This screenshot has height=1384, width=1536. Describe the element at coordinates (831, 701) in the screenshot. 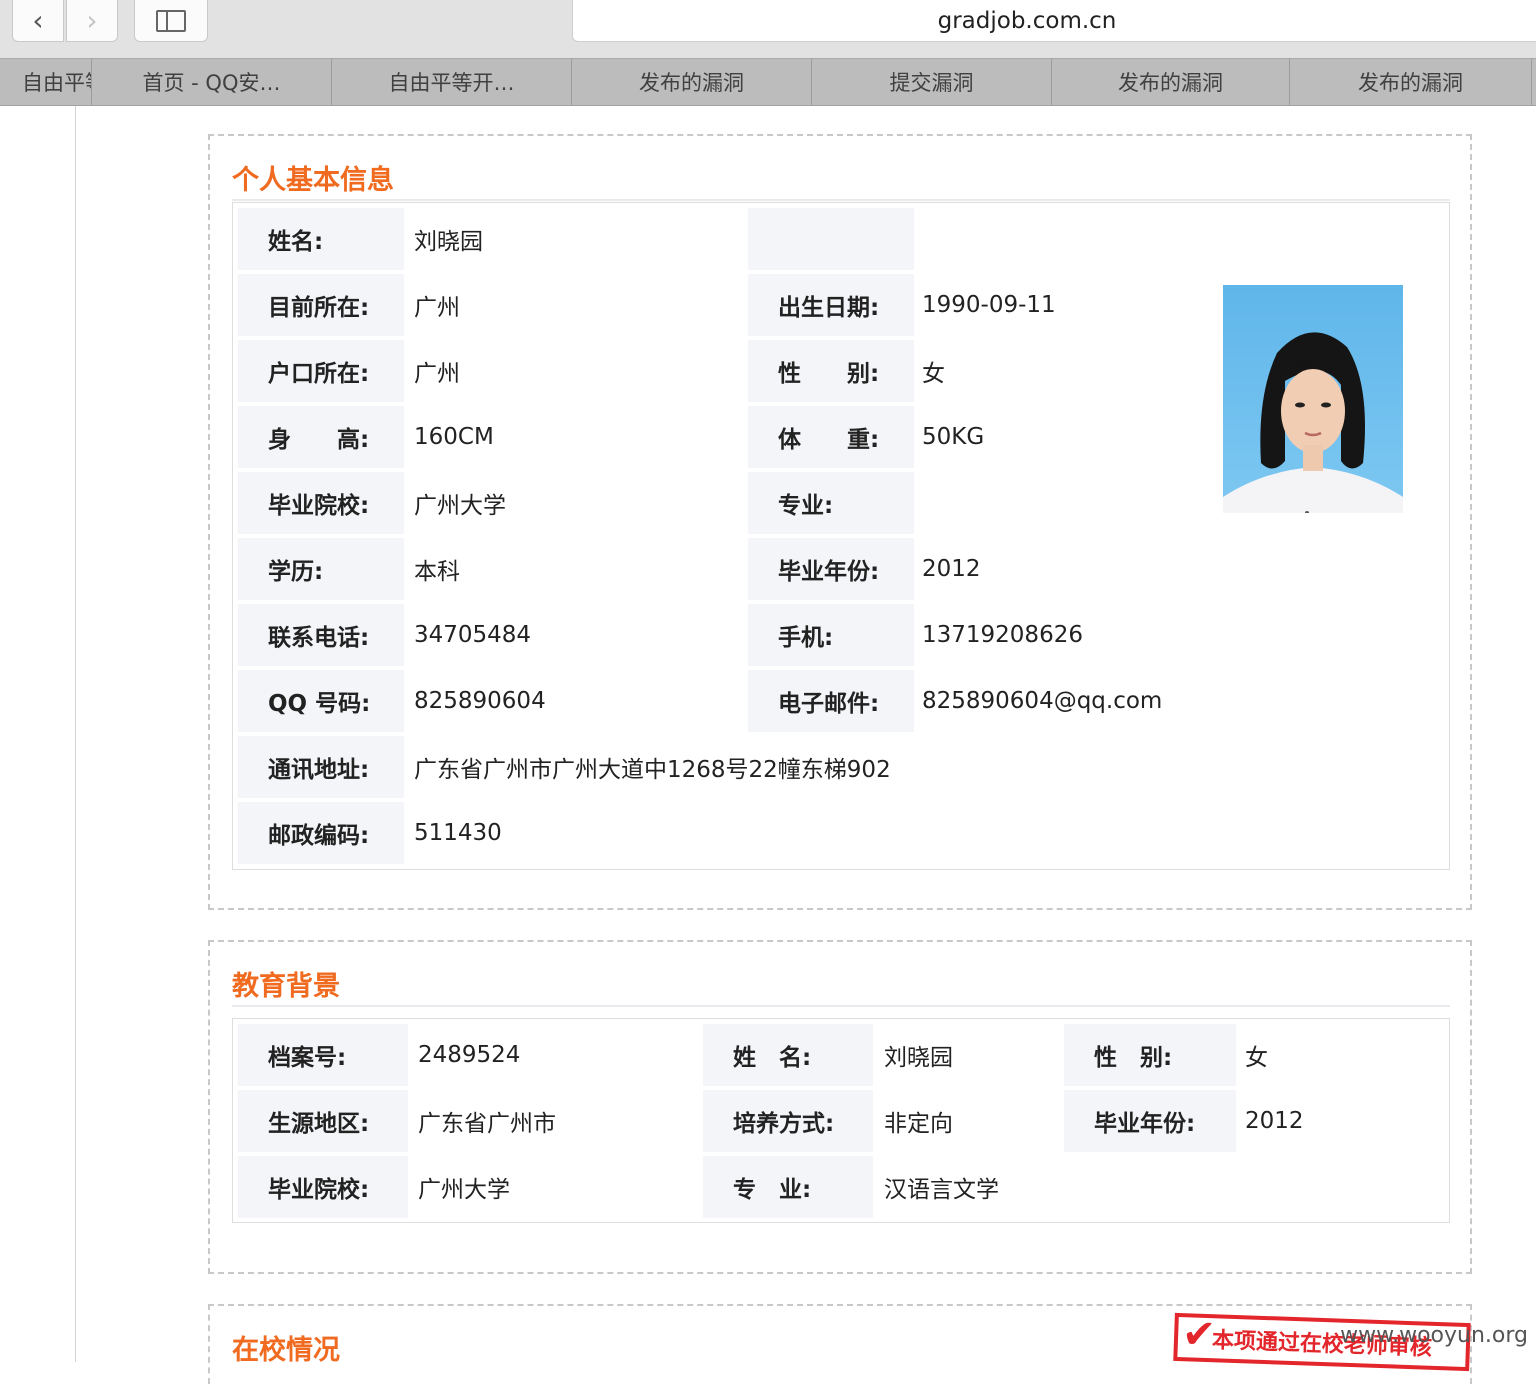

I see `label-email: 电子邮件:` at that location.